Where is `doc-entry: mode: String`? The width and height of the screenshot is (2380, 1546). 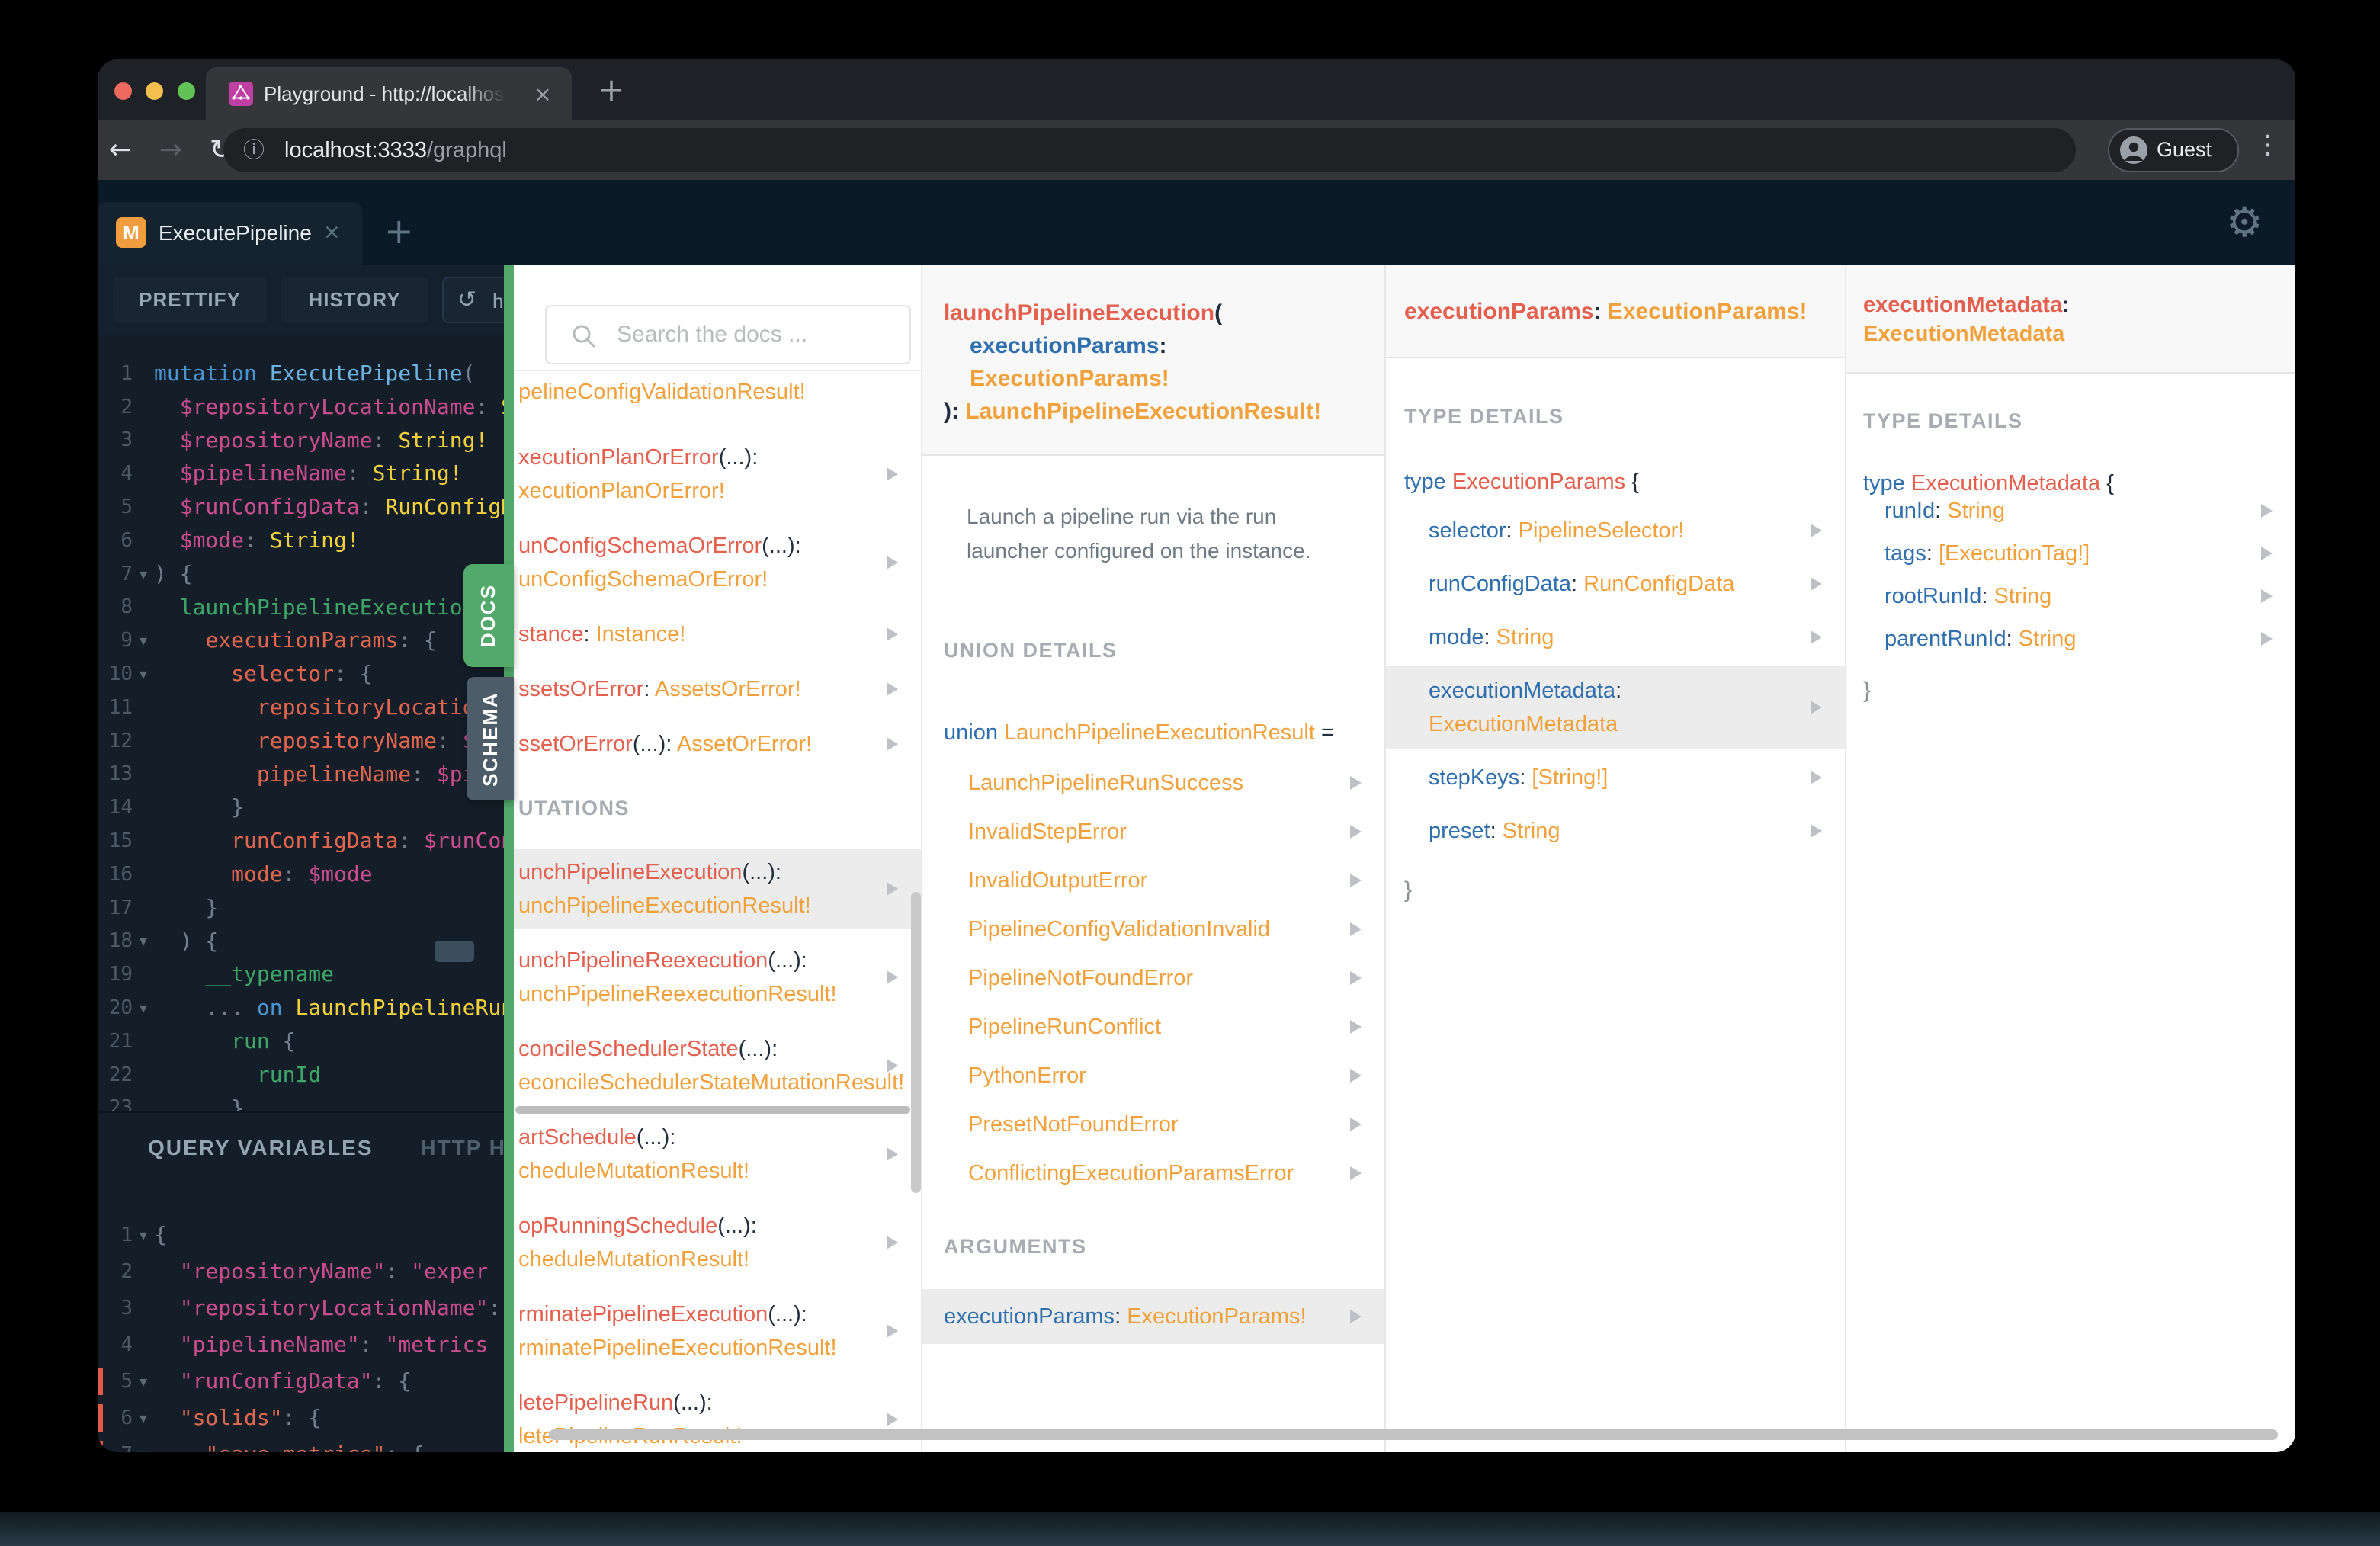
doc-entry: mode: String is located at coordinates (1615, 637).